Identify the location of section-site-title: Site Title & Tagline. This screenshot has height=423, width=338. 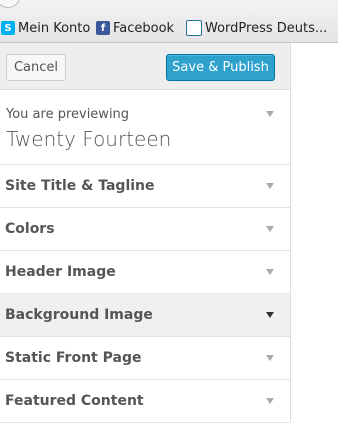
(145, 186).